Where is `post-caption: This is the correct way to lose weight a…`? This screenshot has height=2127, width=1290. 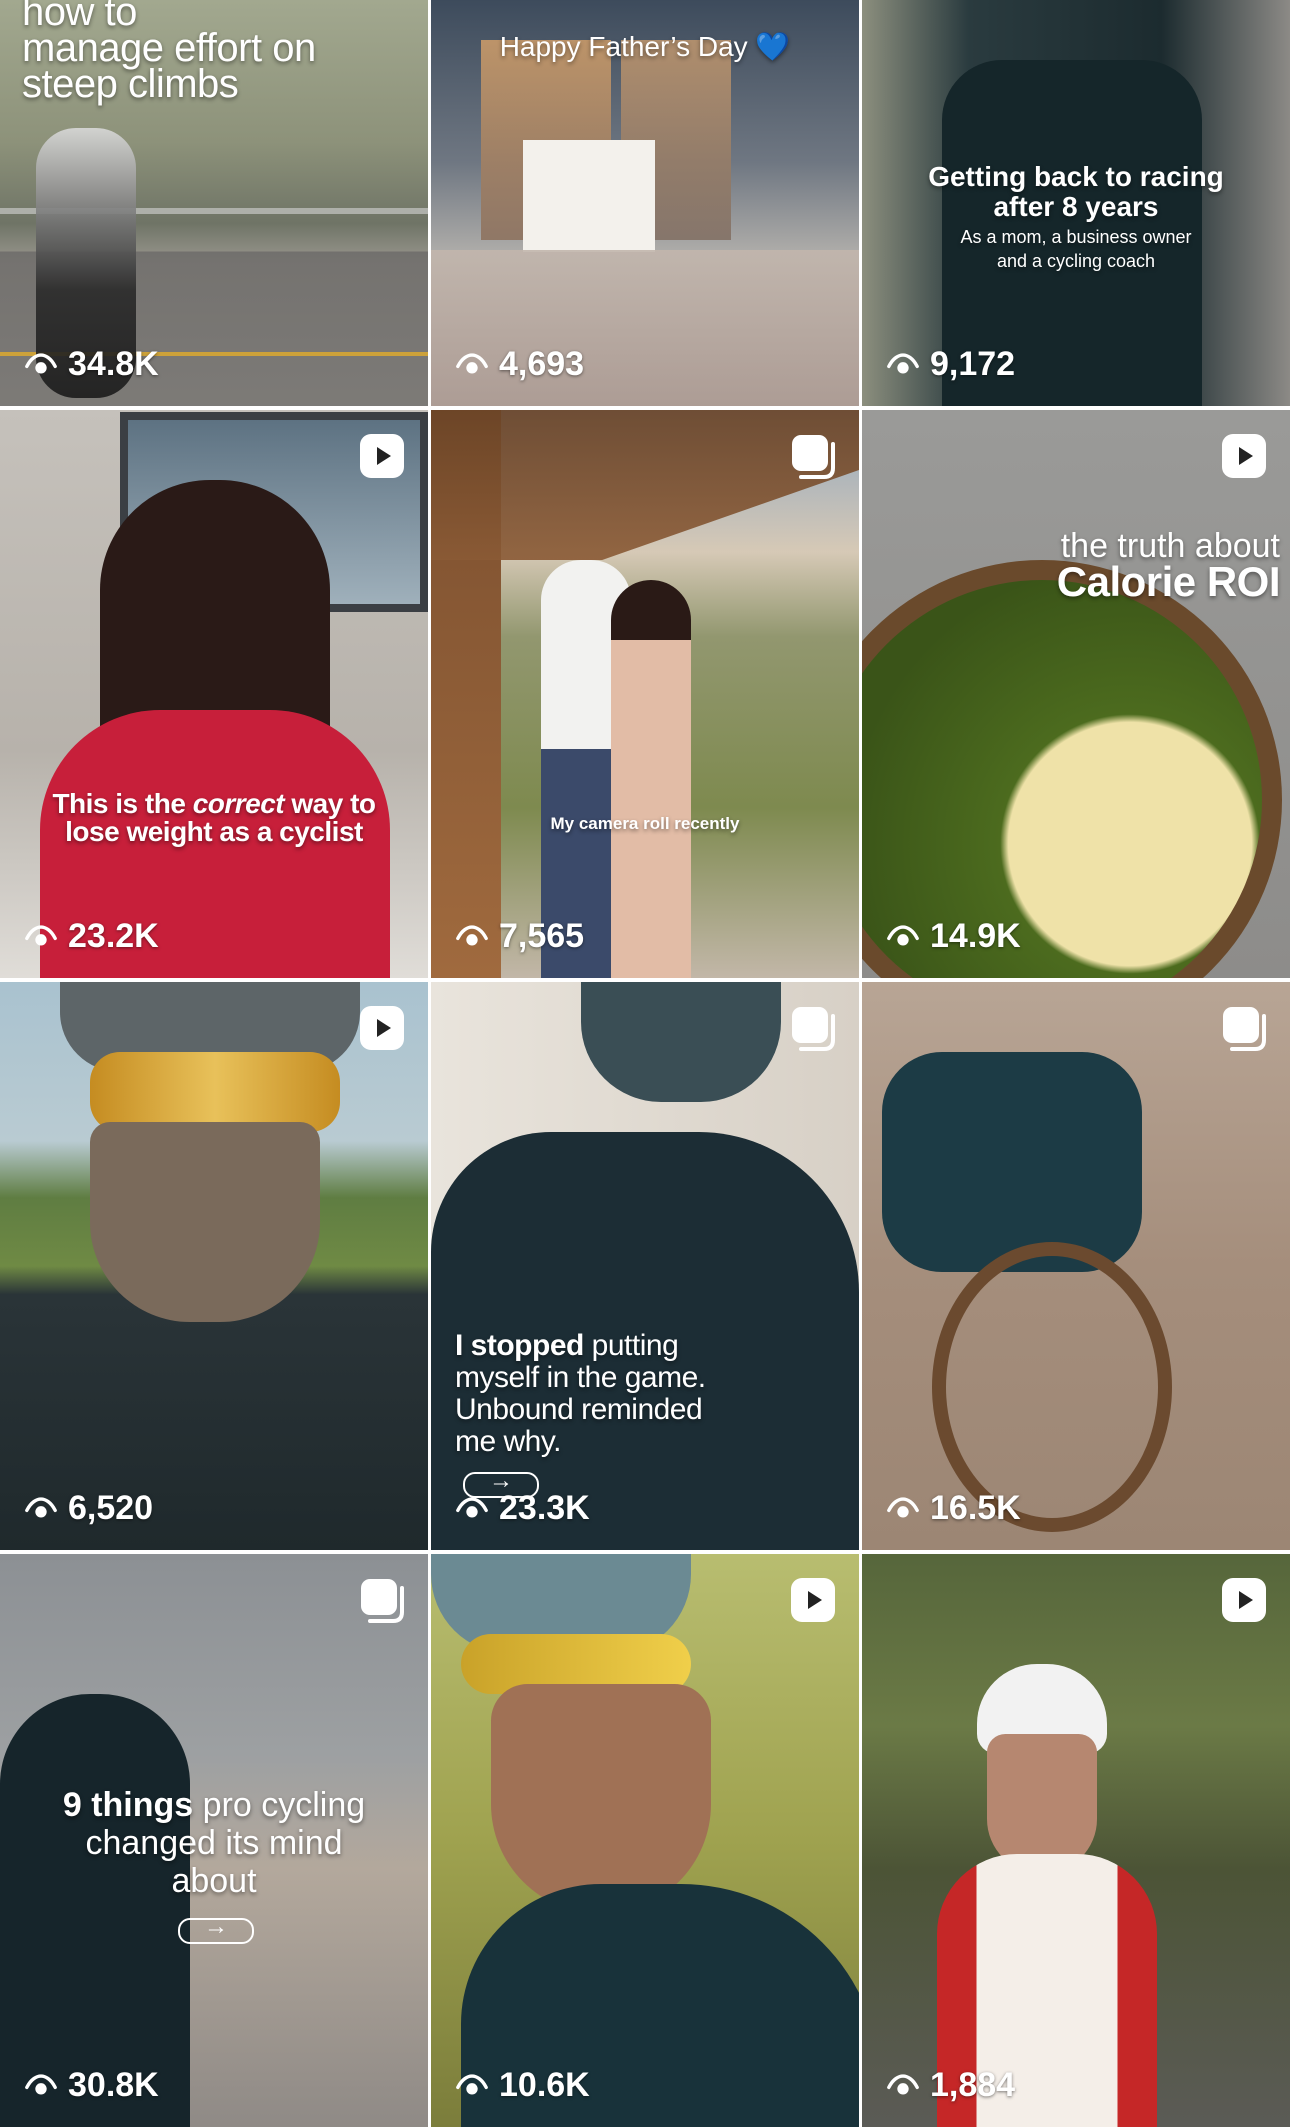
post-caption: This is the correct way to lose weight a… is located at coordinates (214, 817).